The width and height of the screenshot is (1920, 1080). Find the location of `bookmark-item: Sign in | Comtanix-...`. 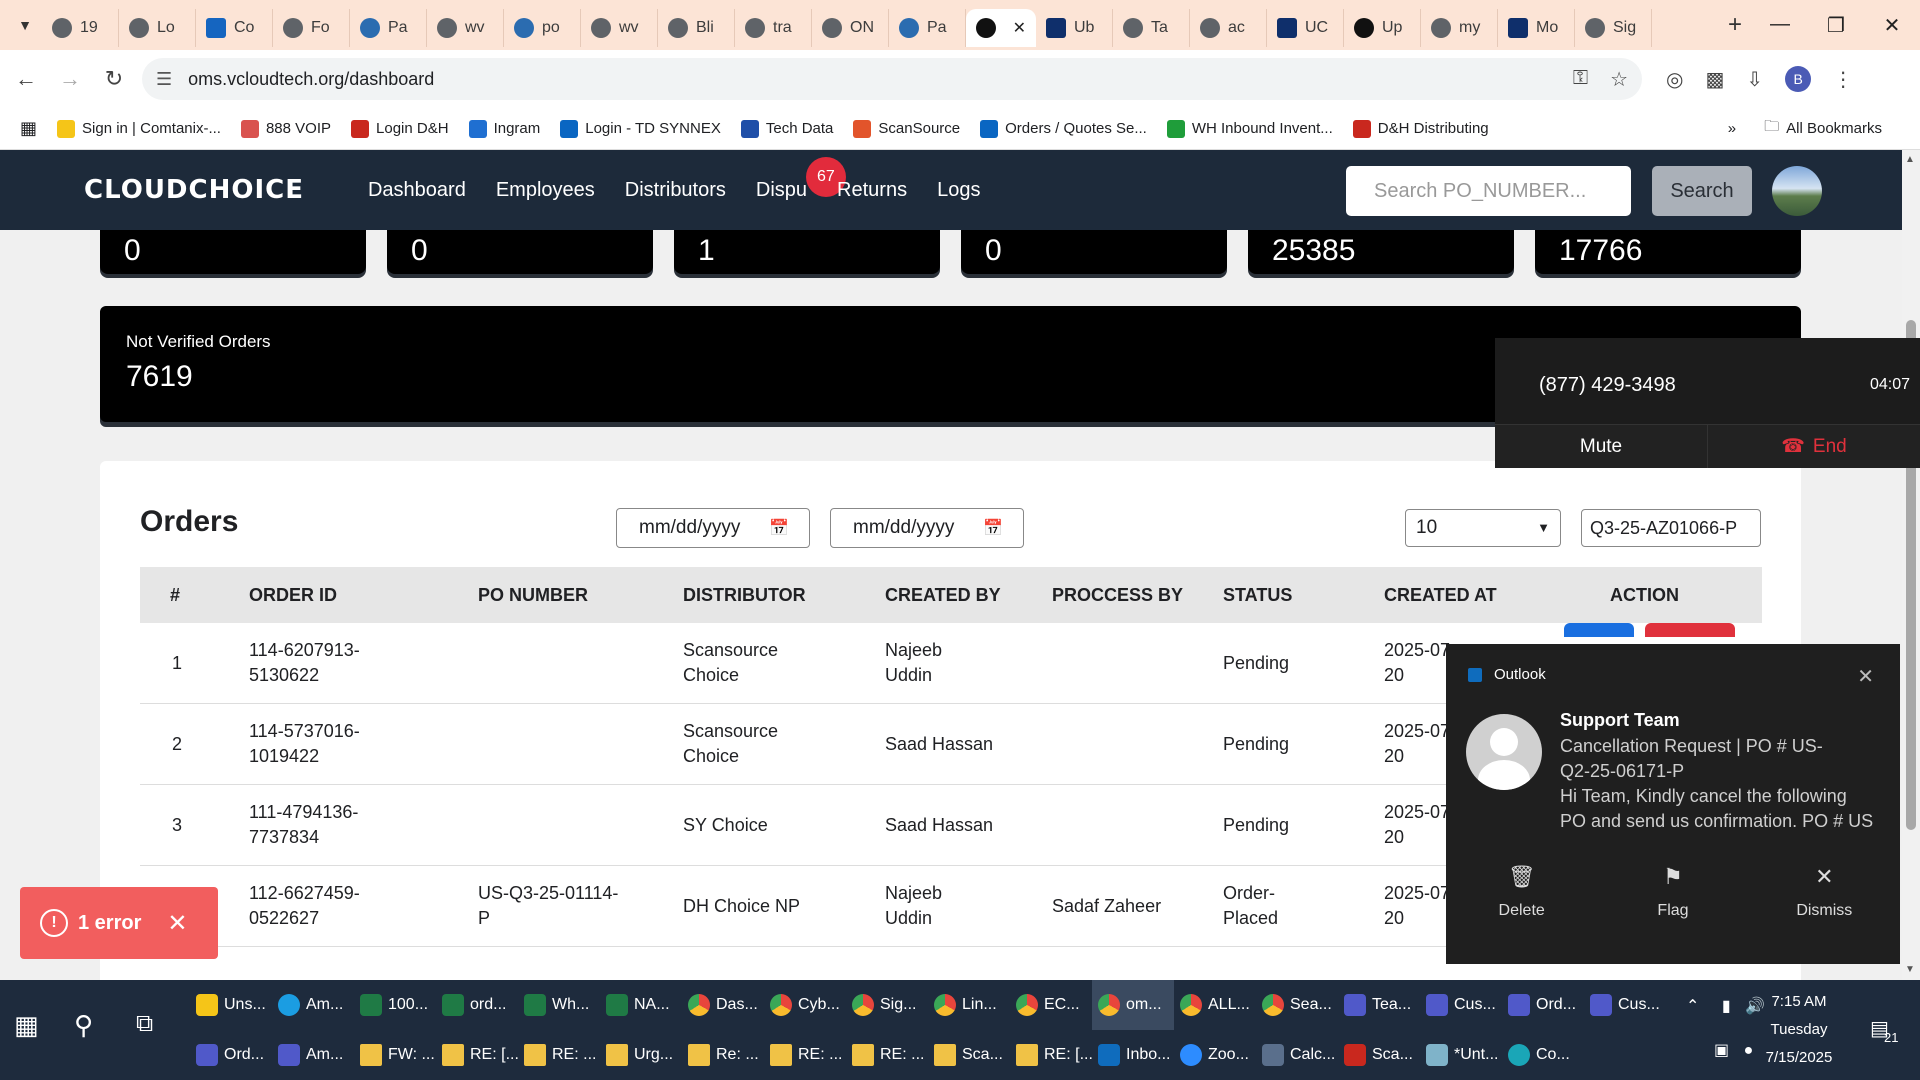

bookmark-item: Sign in | Comtanix-... is located at coordinates (139, 128).